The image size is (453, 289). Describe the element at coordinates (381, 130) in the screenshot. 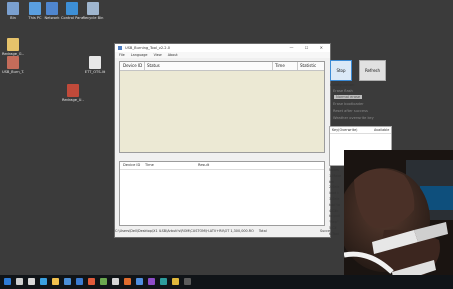

I see `col-available: Available` at that location.